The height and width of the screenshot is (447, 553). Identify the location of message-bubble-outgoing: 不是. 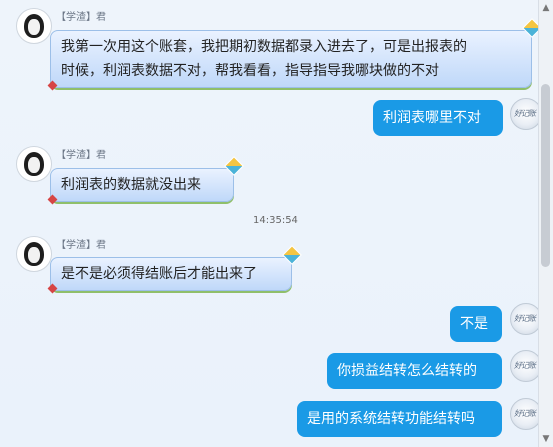
(476, 324).